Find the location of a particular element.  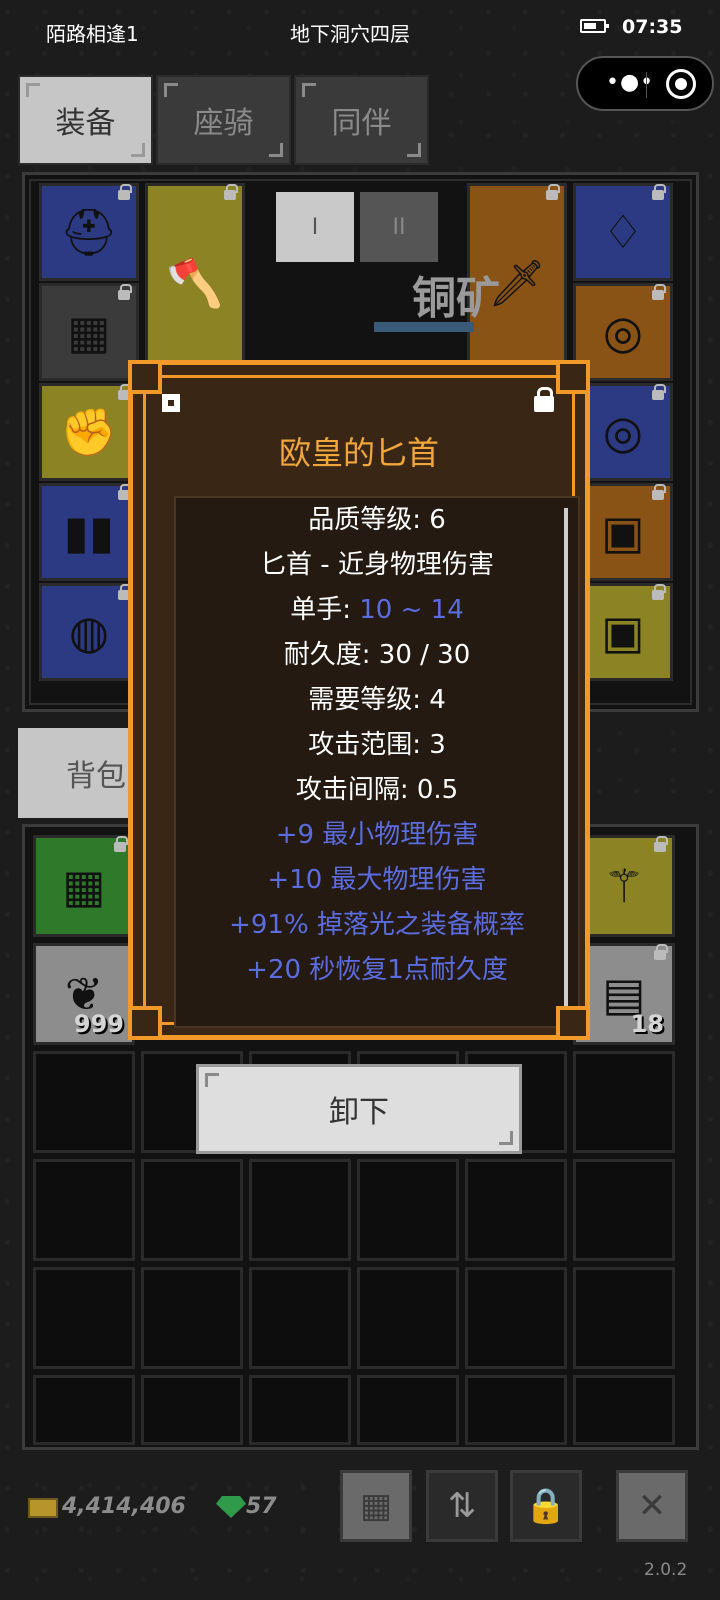

equip-slot-boots: ▮▮ is located at coordinates (89, 532).